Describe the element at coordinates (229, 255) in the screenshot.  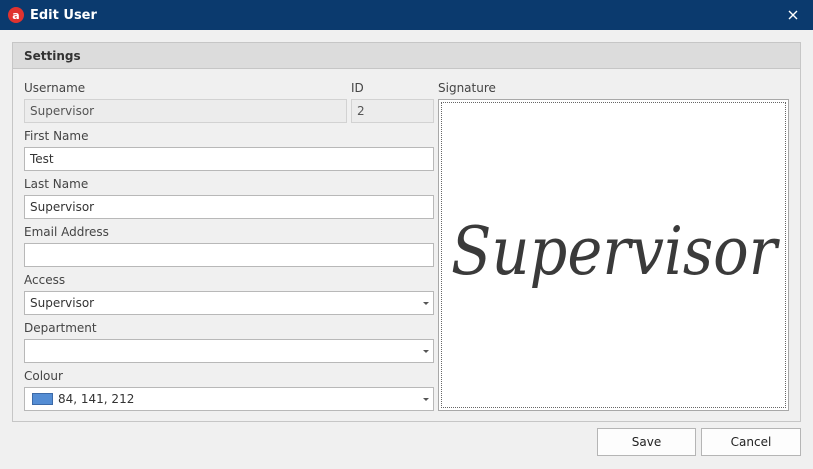
I see `email-field` at that location.